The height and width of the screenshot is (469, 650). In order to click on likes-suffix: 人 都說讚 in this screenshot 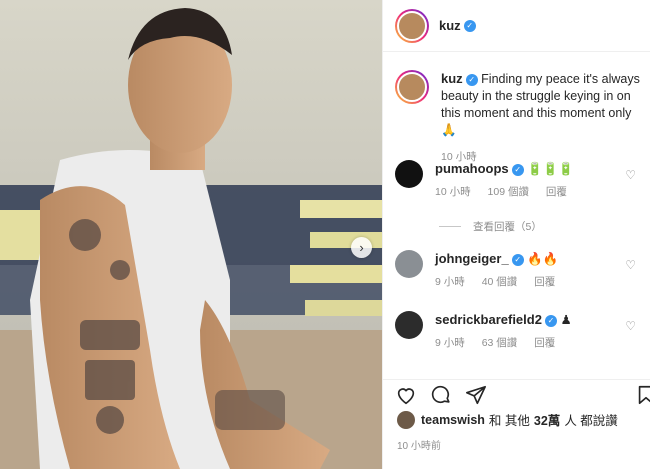, I will do `click(591, 421)`.